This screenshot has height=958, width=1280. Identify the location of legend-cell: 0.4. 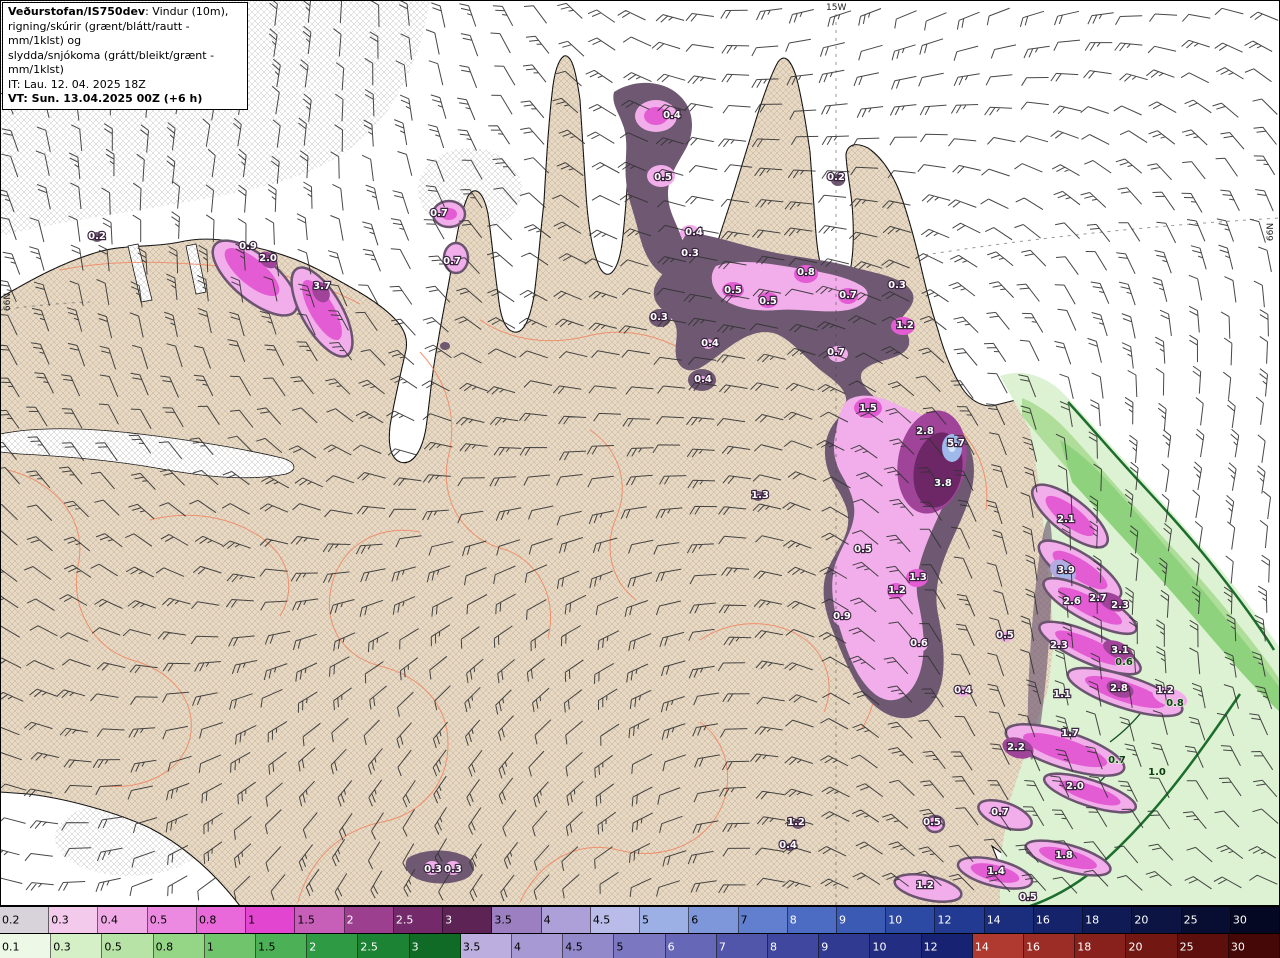
(123, 920).